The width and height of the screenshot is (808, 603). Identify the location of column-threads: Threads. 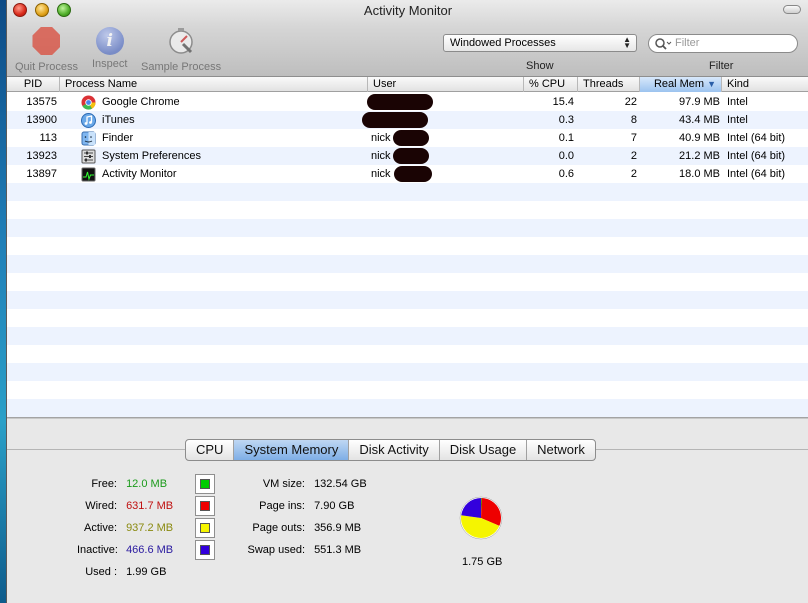
(609, 84).